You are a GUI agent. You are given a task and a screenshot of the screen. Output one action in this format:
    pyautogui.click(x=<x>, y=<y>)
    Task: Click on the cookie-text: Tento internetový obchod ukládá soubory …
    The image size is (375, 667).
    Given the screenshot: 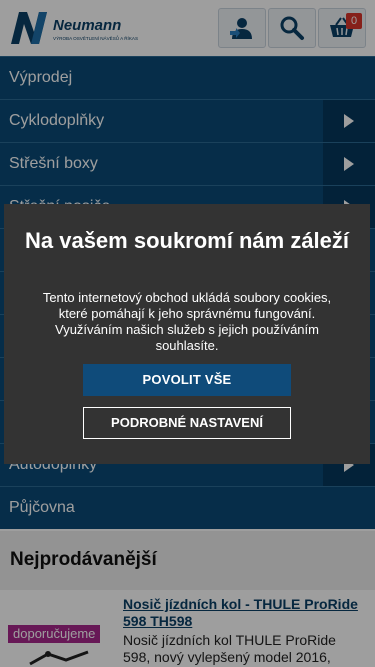 What is the action you would take?
    pyautogui.click(x=187, y=321)
    